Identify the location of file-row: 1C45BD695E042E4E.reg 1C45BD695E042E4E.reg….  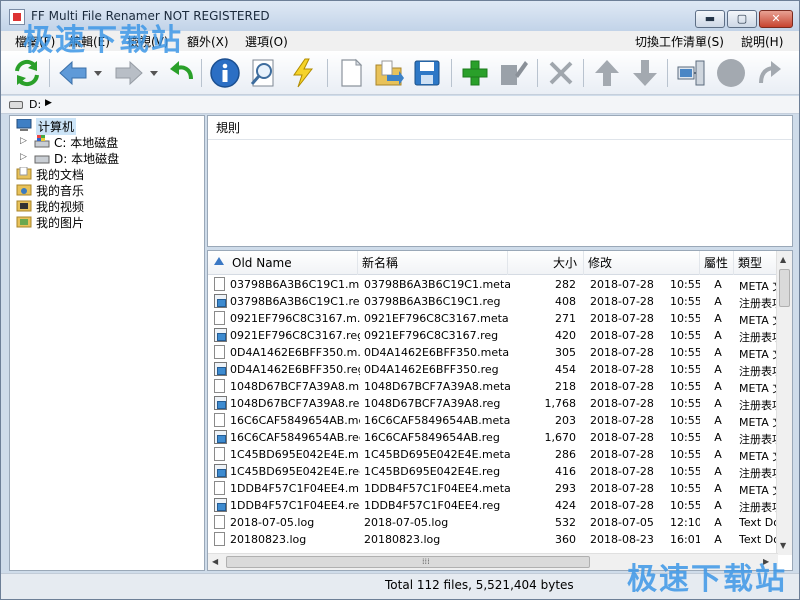
(493, 471).